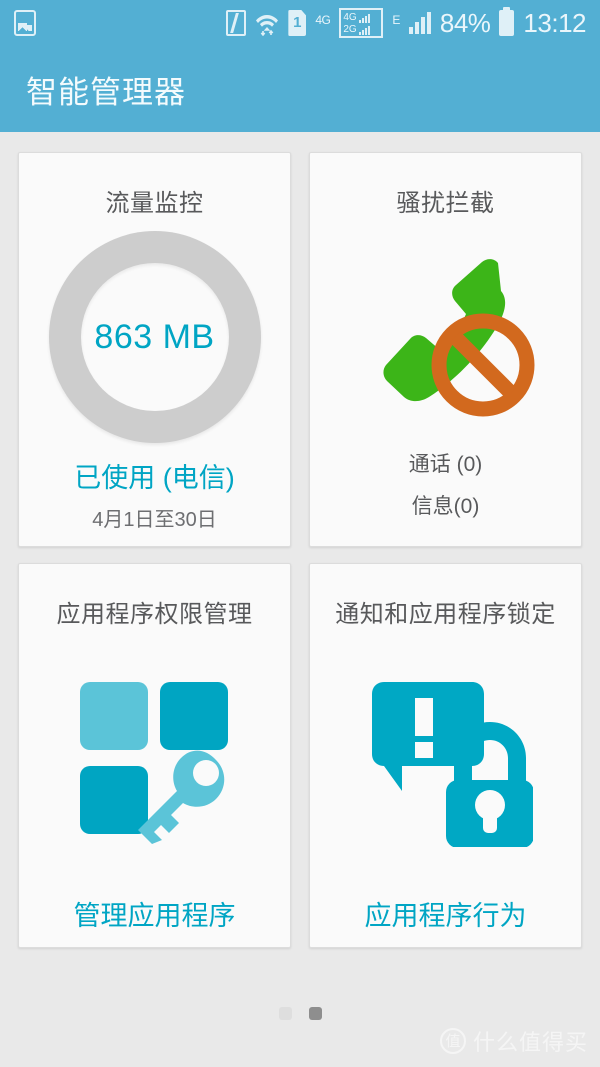  I want to click on card-call-block-body, so click(445, 333).